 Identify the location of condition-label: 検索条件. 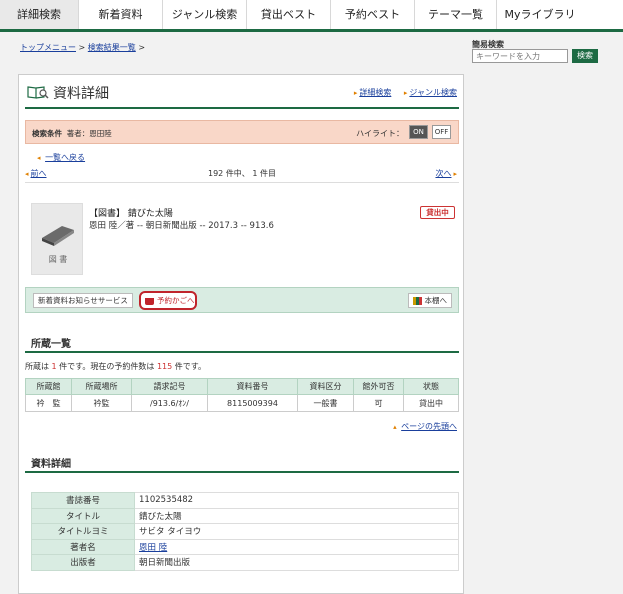
(47, 133).